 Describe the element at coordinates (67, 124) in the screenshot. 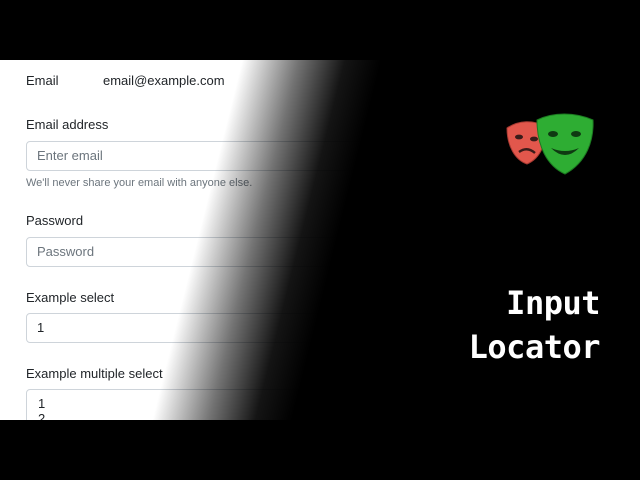

I see `email-address-label: Email address` at that location.